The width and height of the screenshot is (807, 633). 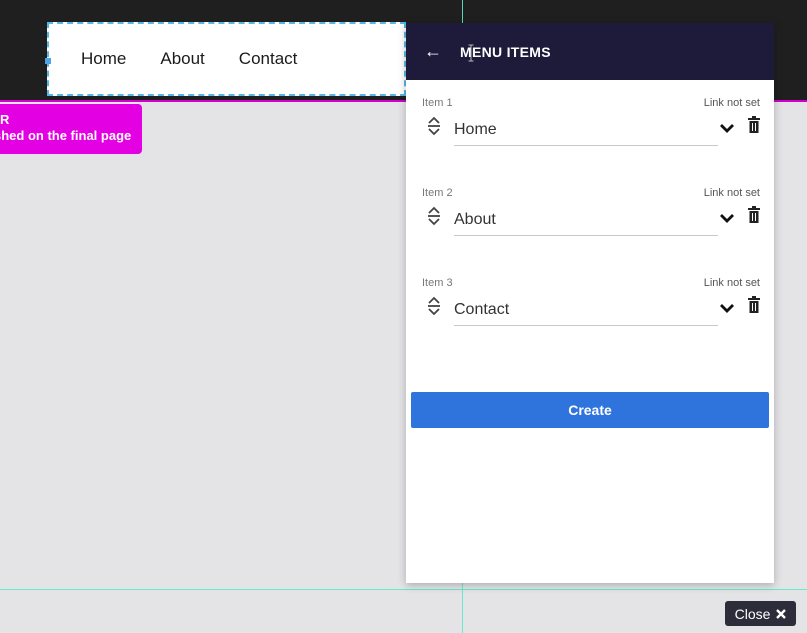 What do you see at coordinates (590, 410) in the screenshot?
I see `create-button: Create` at bounding box center [590, 410].